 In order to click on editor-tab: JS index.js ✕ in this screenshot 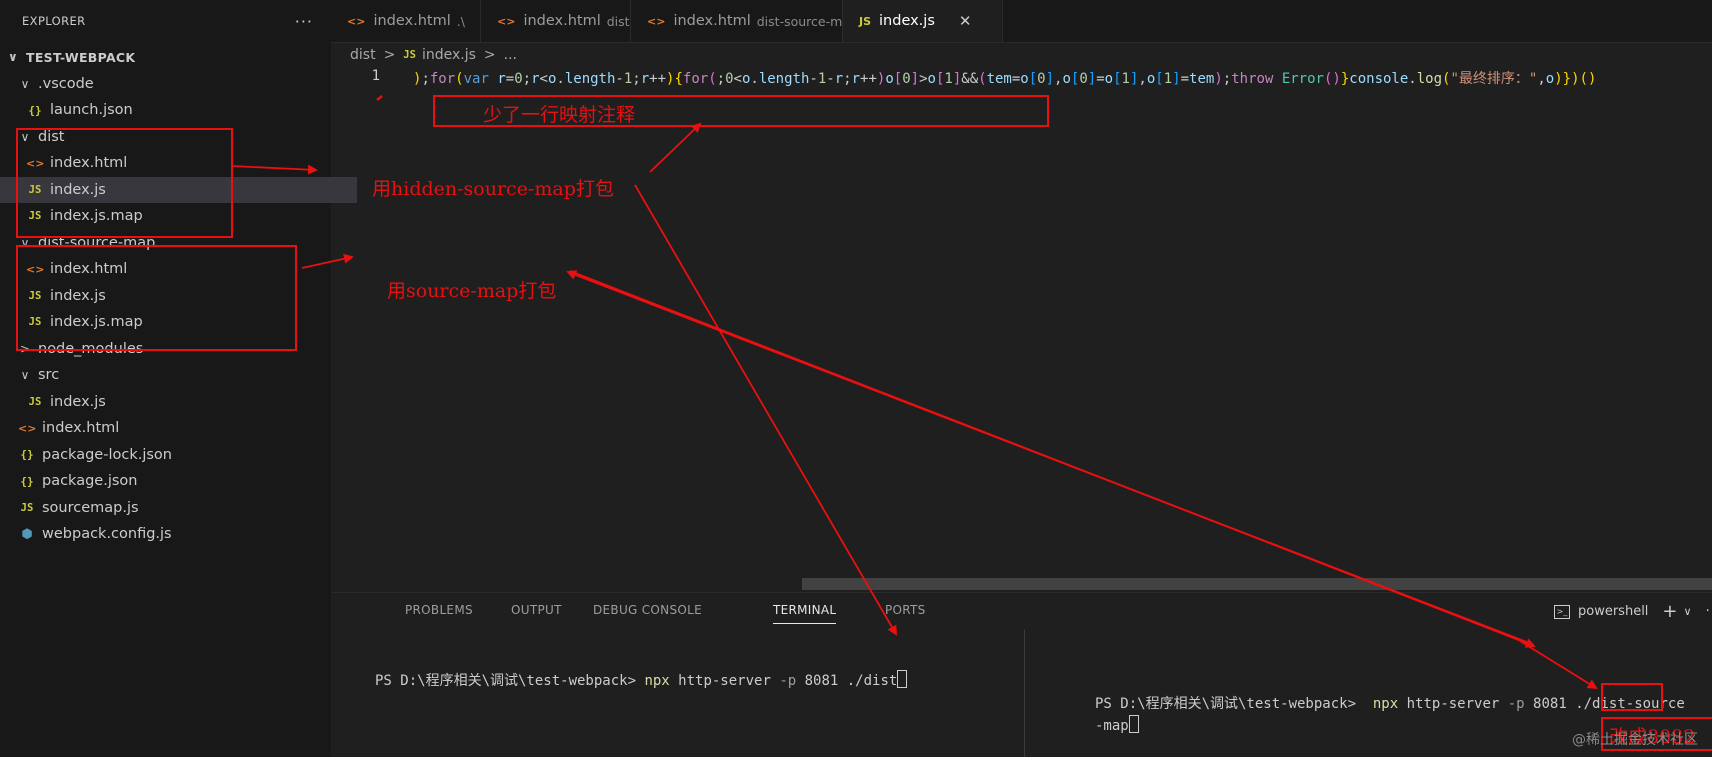, I will do `click(923, 21)`.